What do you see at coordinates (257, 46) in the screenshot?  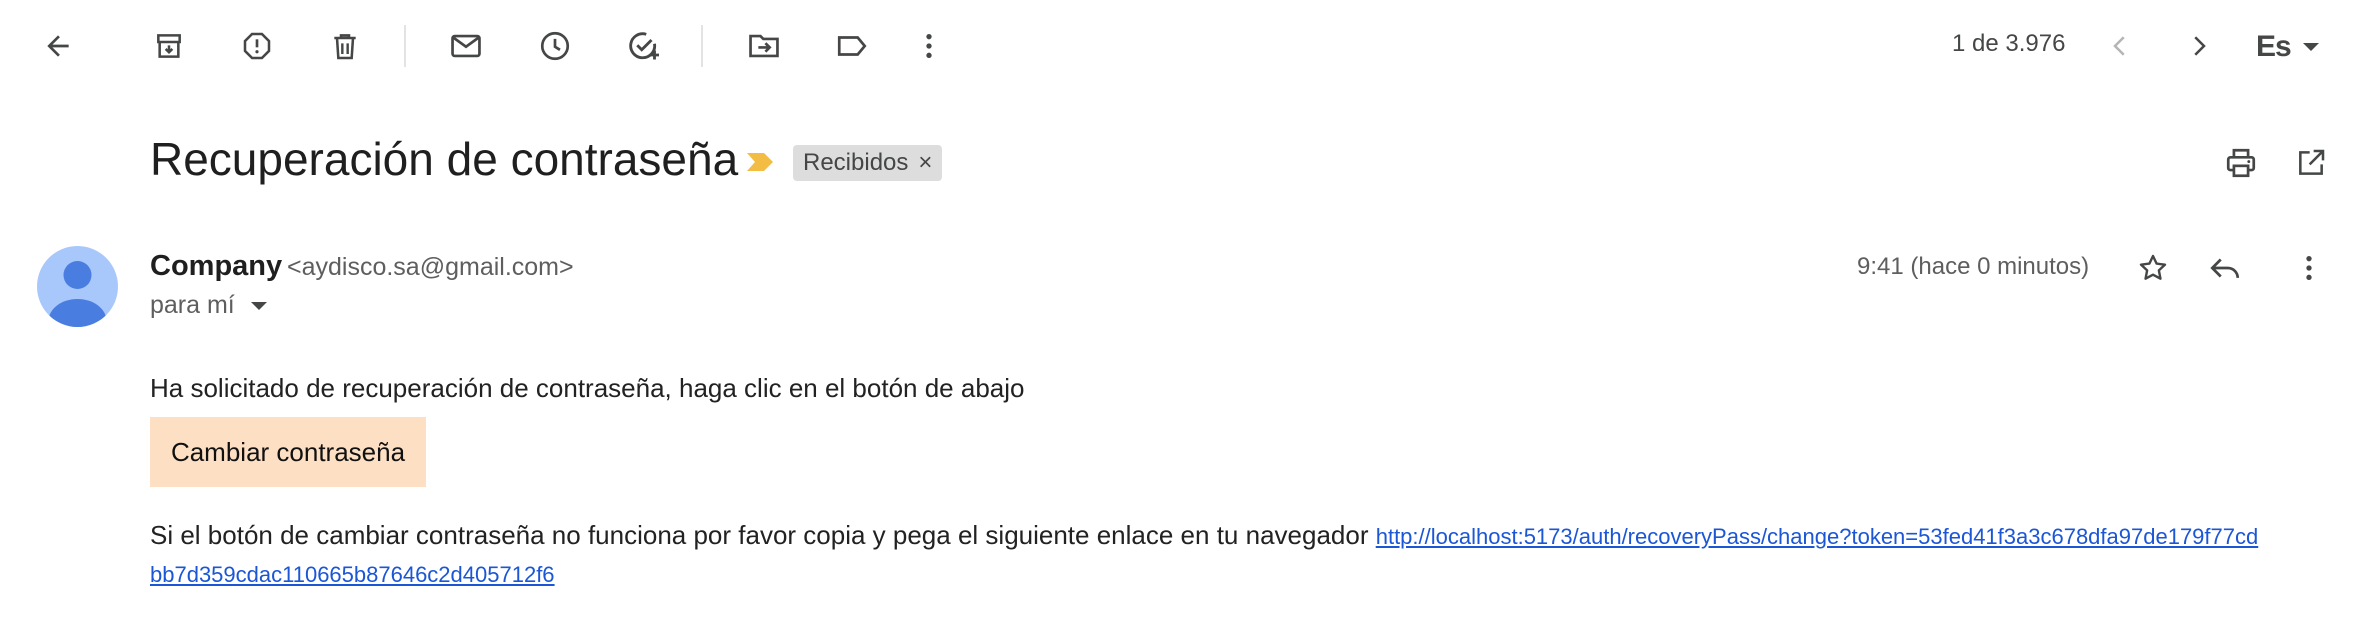 I see `report-spam-icon` at bounding box center [257, 46].